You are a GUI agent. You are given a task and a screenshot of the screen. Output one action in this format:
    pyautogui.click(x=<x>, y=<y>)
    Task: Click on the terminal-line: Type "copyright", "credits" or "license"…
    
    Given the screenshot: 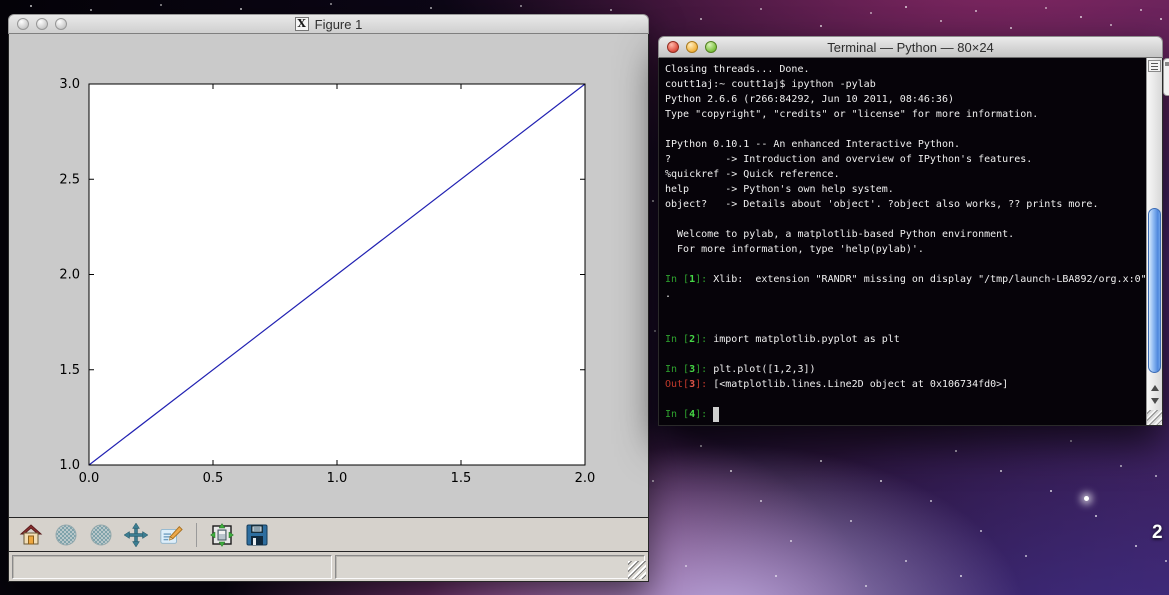 What is the action you would take?
    pyautogui.click(x=852, y=114)
    